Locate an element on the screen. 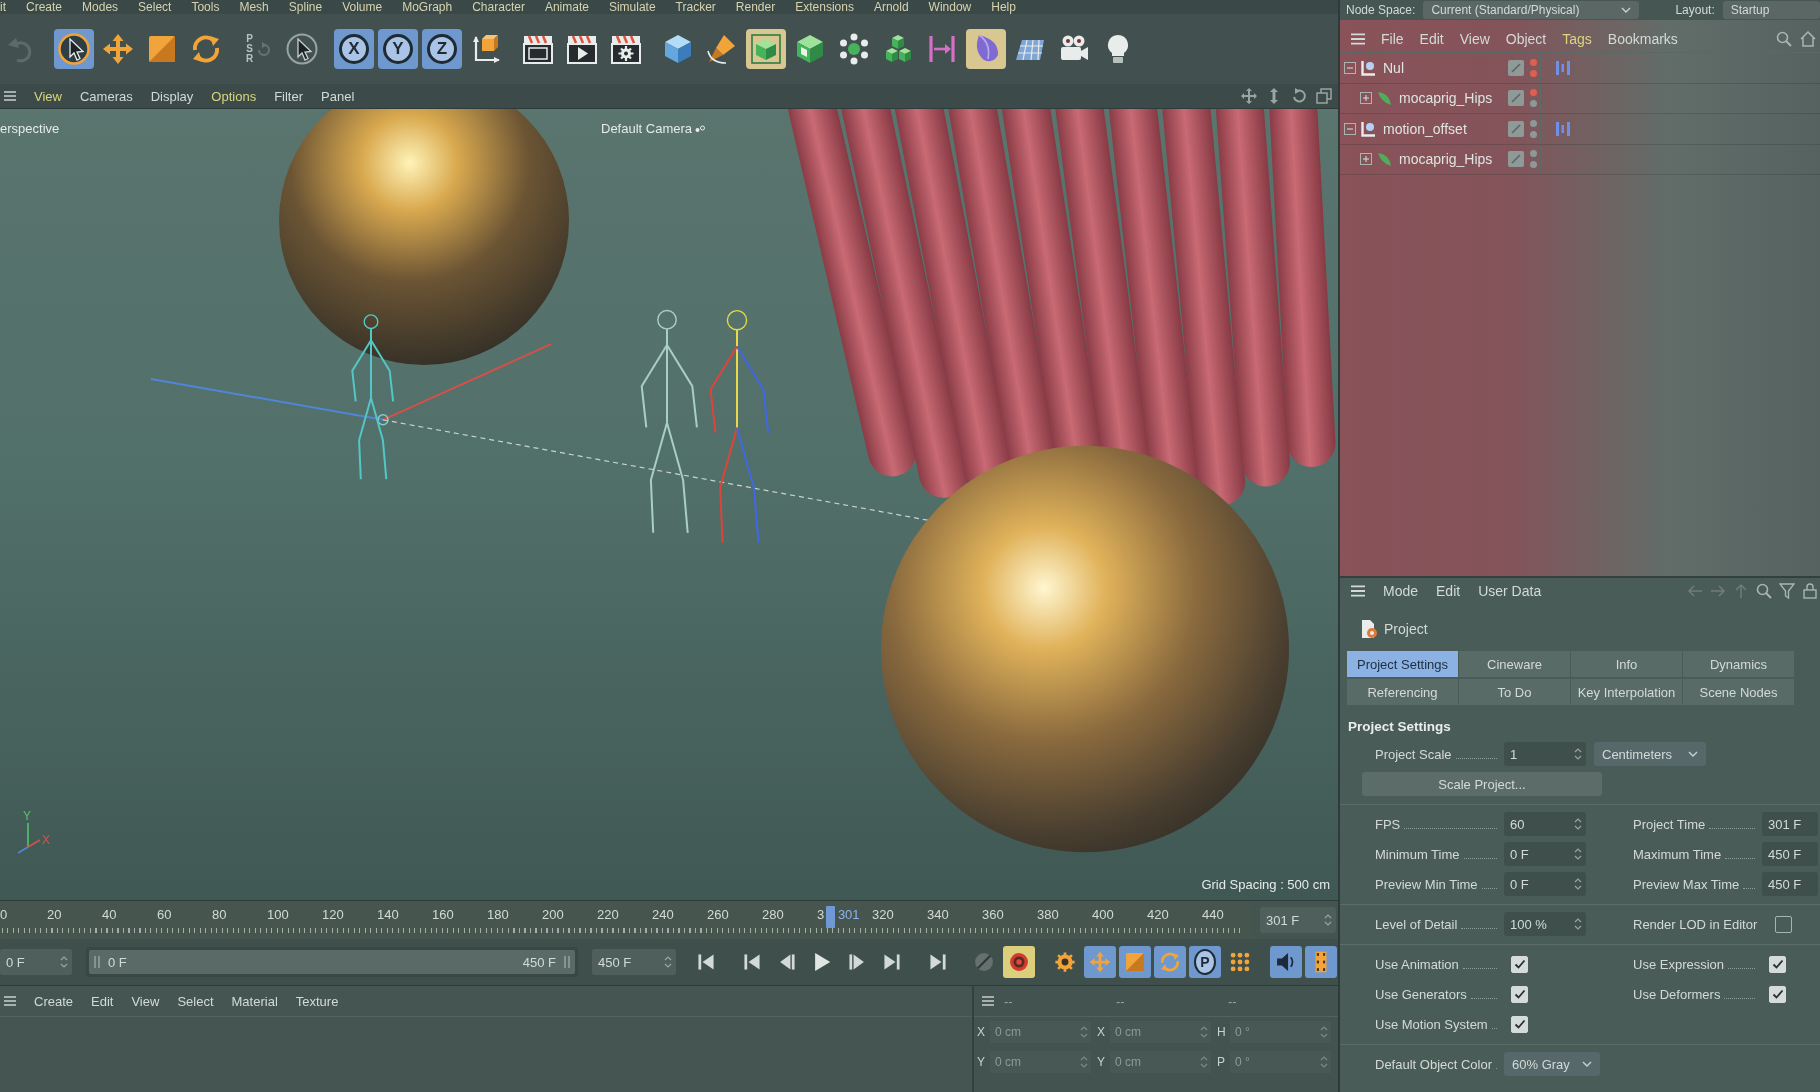 This screenshot has width=1820, height=1092. menu-item: Cameras is located at coordinates (106, 96).